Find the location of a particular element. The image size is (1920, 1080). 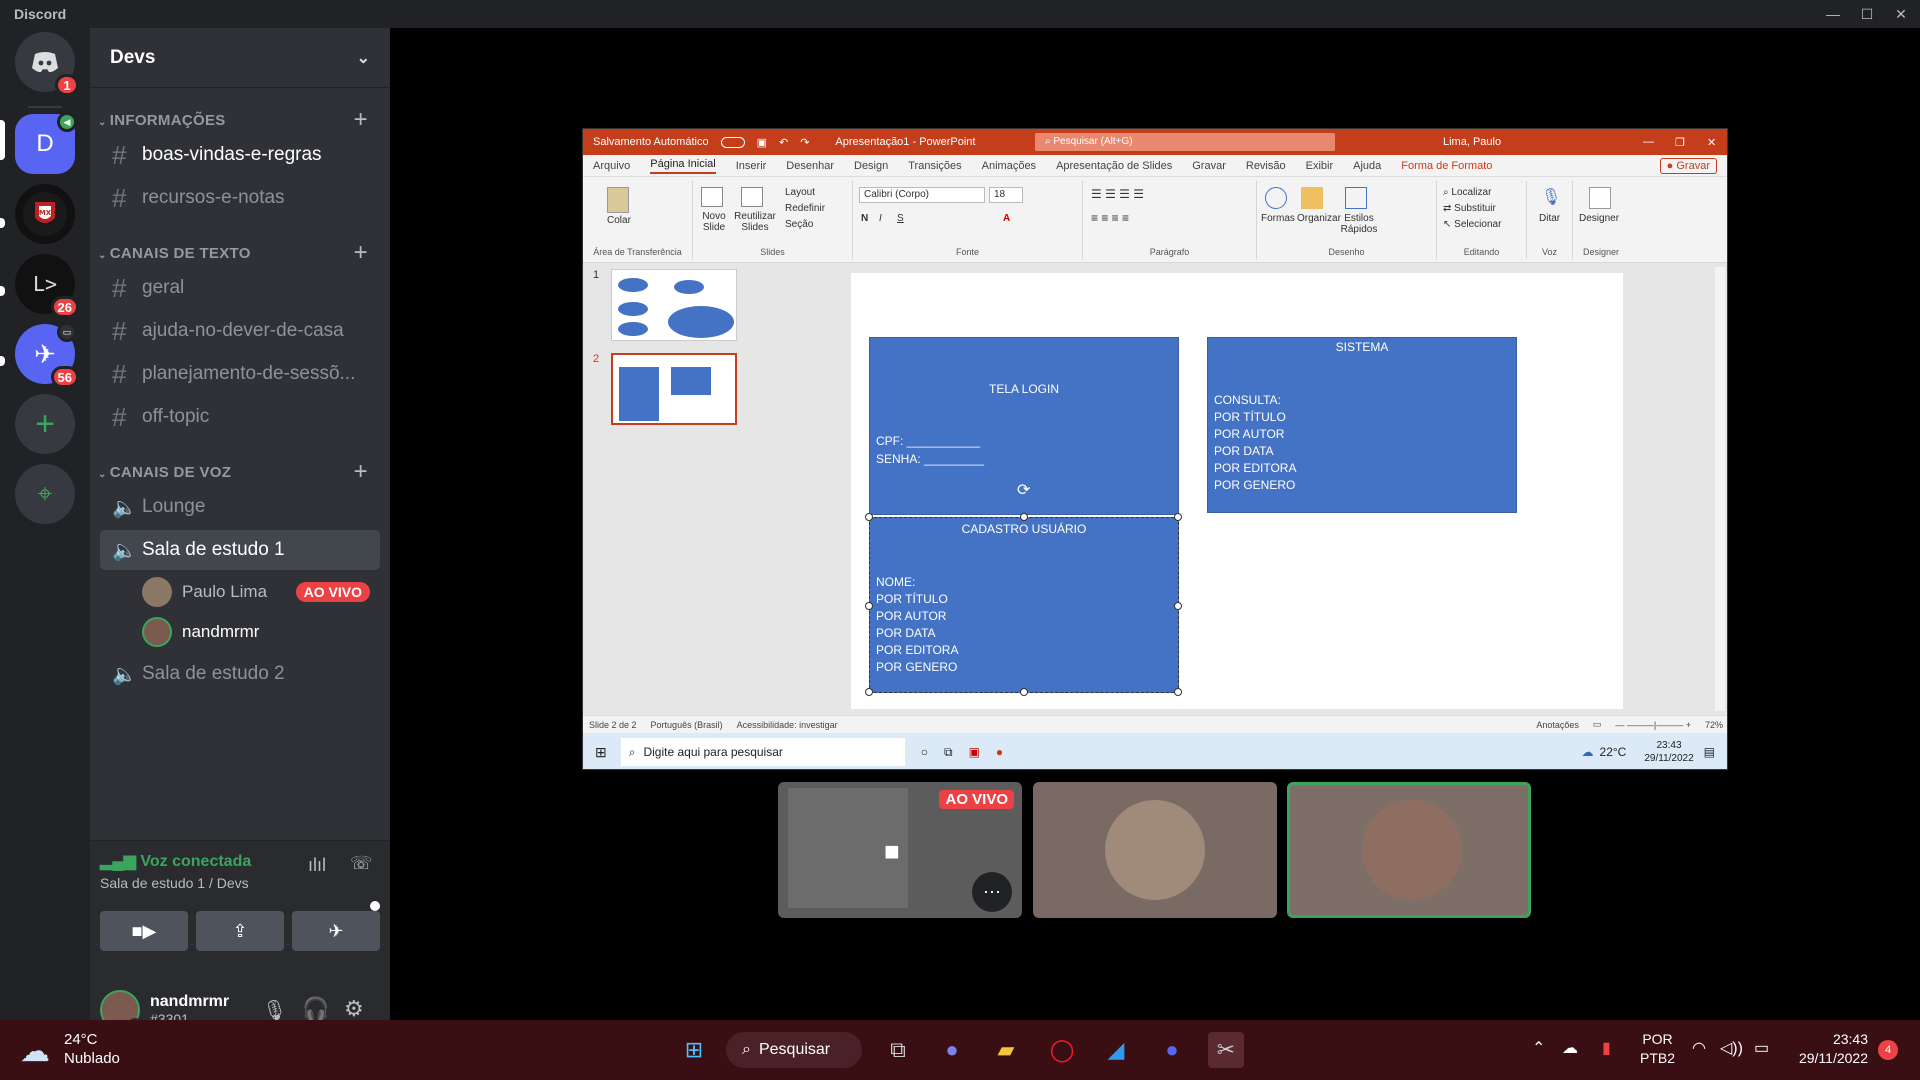

add-server-button: + is located at coordinates (45, 424).